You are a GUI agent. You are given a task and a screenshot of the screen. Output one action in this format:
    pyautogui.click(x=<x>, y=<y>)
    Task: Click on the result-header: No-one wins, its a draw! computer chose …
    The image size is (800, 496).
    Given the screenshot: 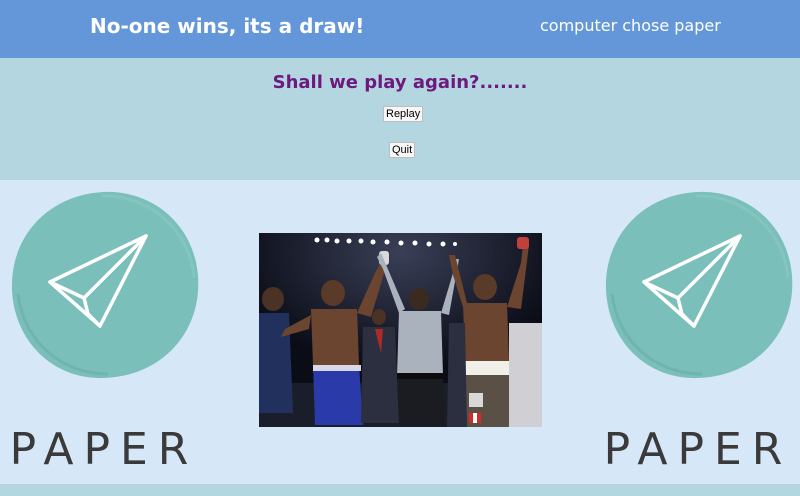 What is the action you would take?
    pyautogui.click(x=400, y=29)
    